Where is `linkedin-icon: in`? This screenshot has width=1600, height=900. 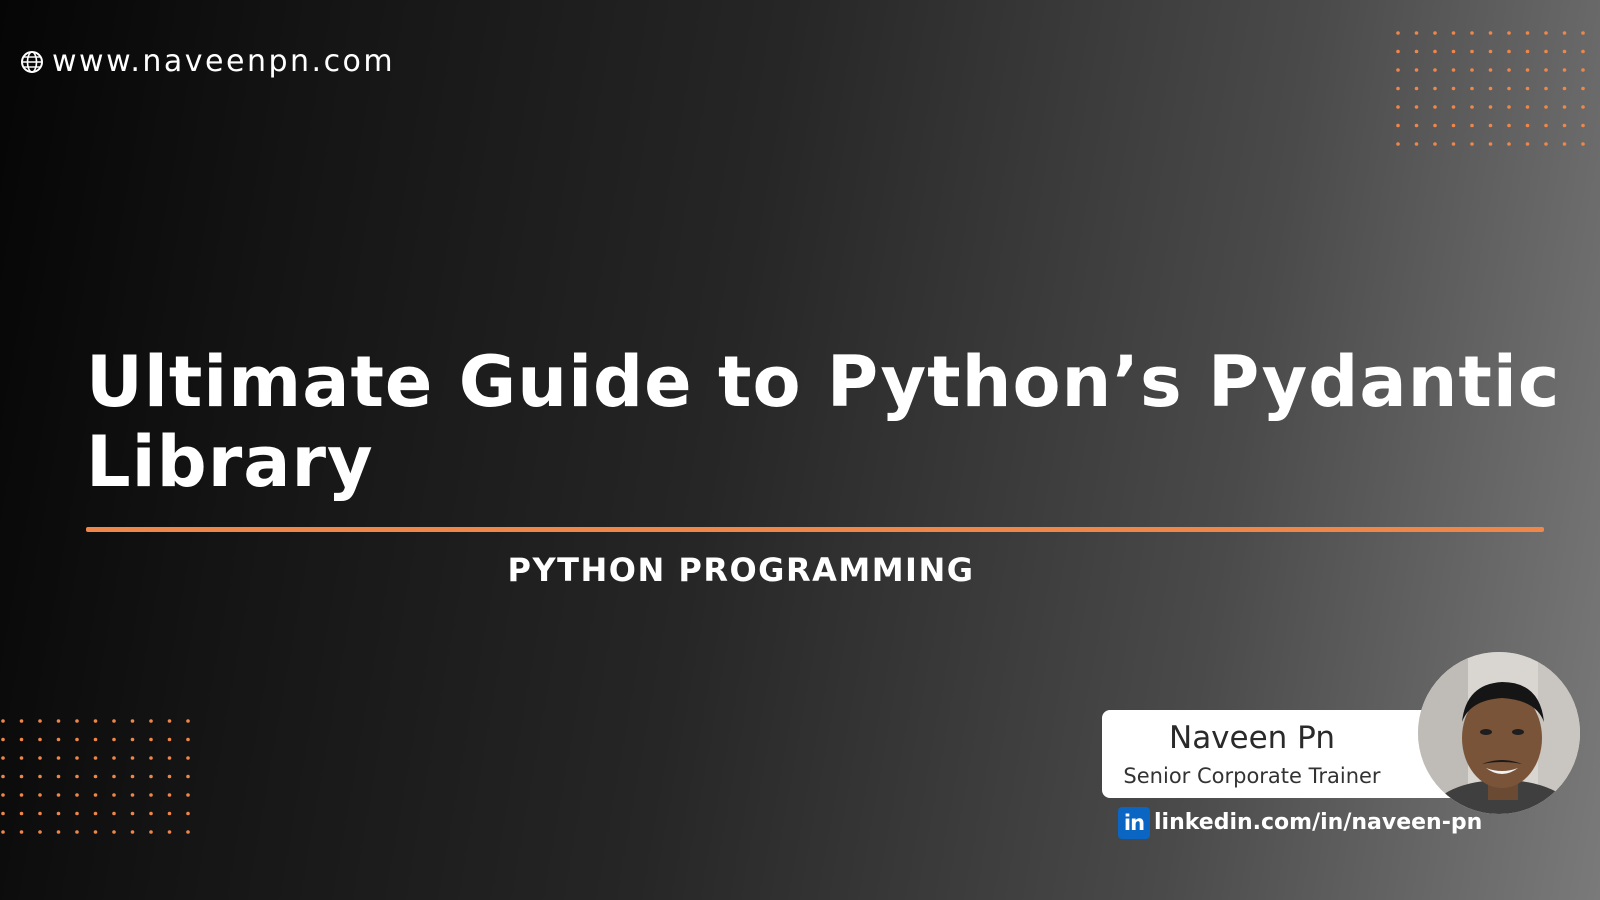 linkedin-icon: in is located at coordinates (1134, 823).